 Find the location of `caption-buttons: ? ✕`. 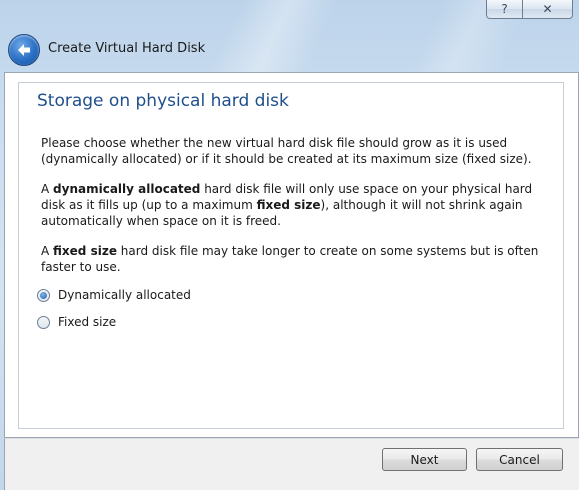

caption-buttons: ? ✕ is located at coordinates (529, 9).